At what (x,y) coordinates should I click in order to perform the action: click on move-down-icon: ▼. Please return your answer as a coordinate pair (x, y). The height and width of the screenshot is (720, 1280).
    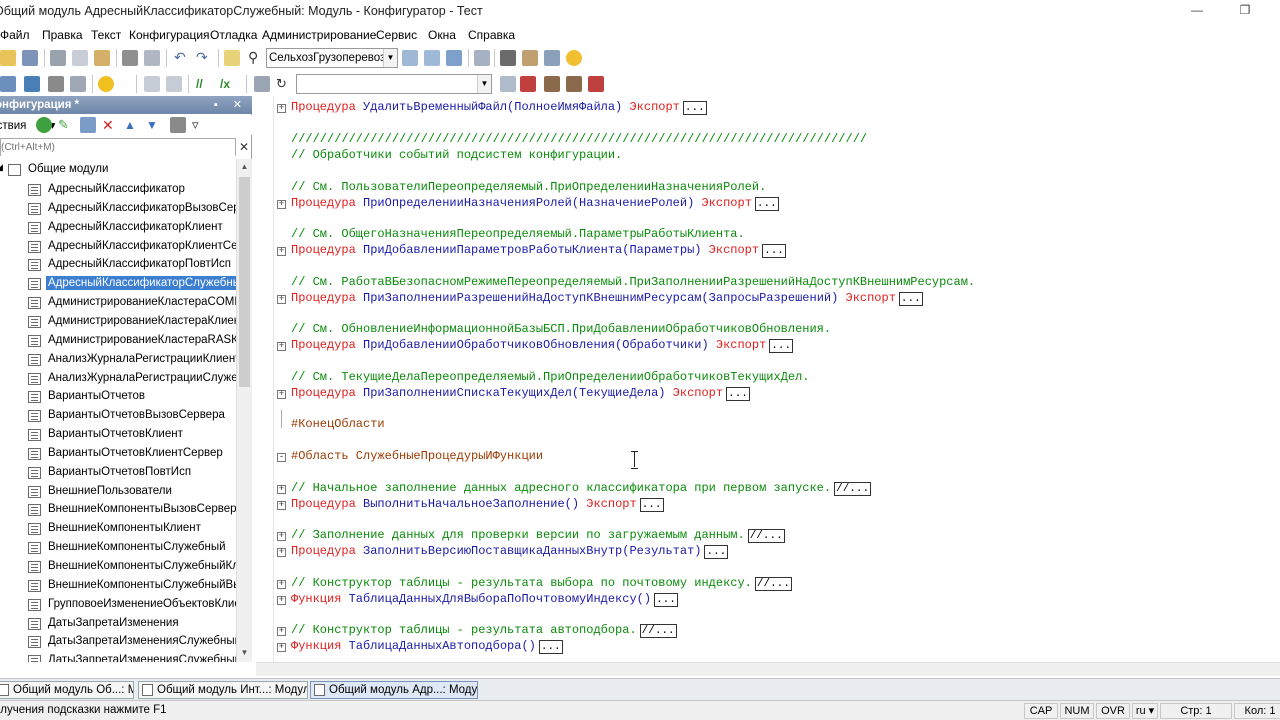
    Looking at the image, I should click on (154, 125).